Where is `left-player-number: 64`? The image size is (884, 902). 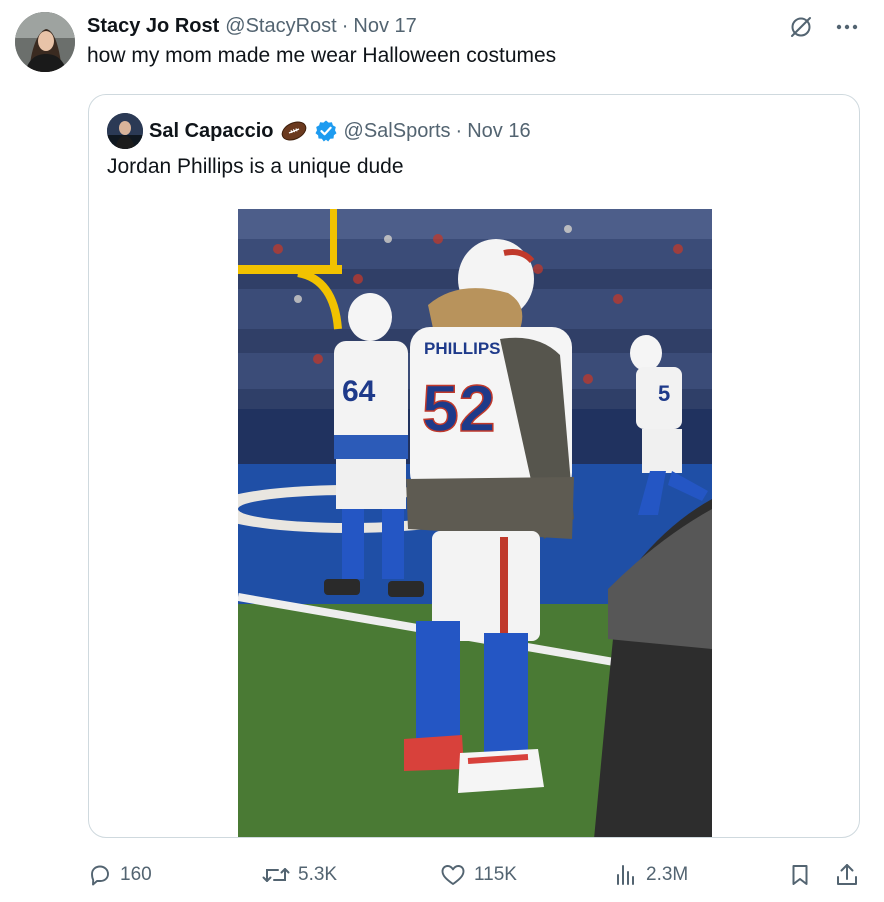
left-player-number: 64 is located at coordinates (359, 391).